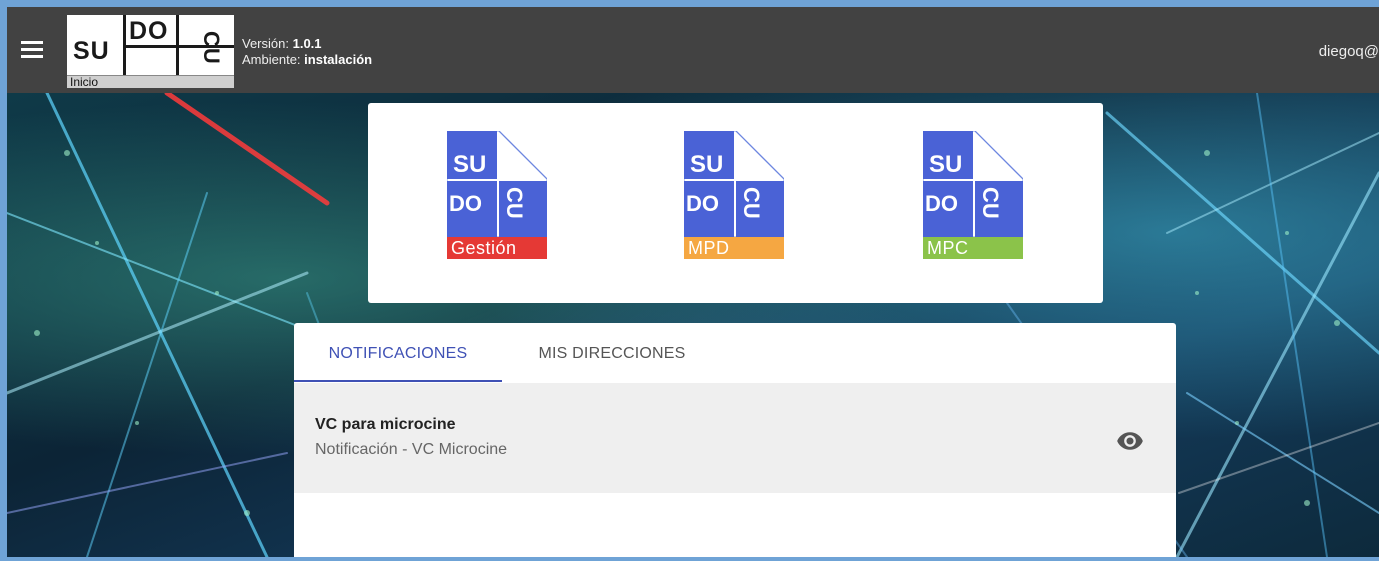 The width and height of the screenshot is (1379, 561). Describe the element at coordinates (150, 52) in the screenshot. I see `sudocu-logo: SU DO CU Inicio` at that location.